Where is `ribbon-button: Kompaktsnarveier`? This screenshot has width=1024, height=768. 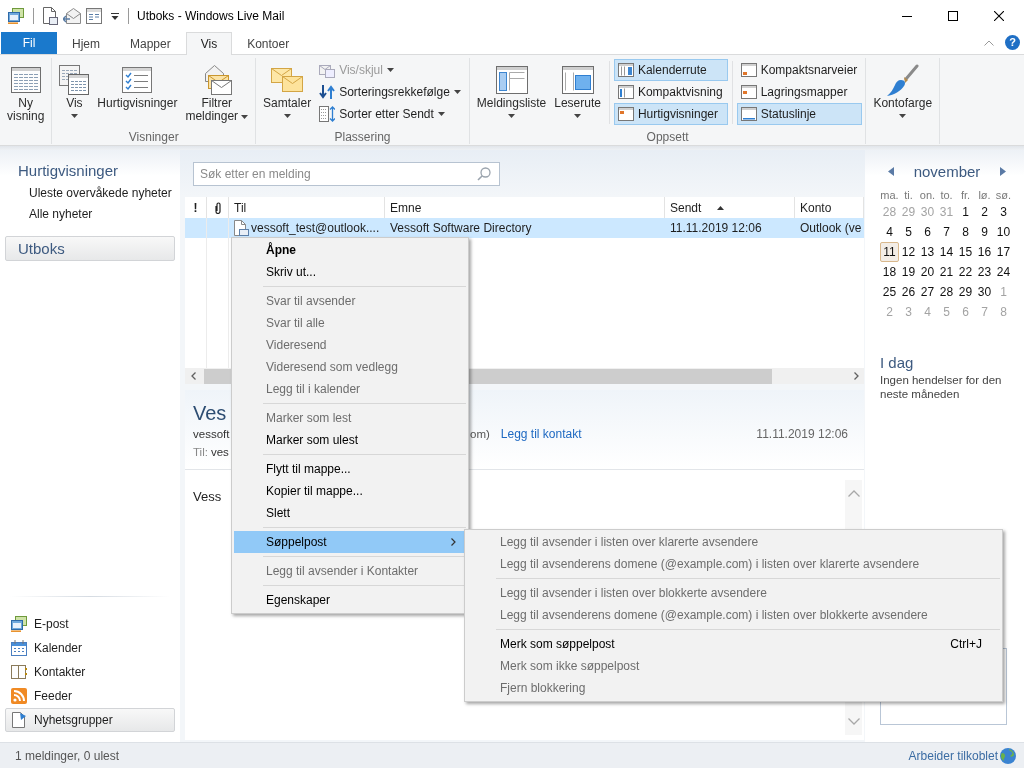 ribbon-button: Kompaktsnarveier is located at coordinates (799, 70).